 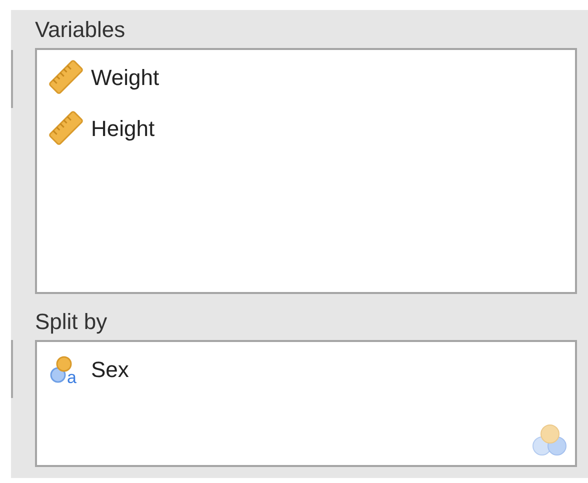 I want to click on variable-item: Sex, so click(x=110, y=369).